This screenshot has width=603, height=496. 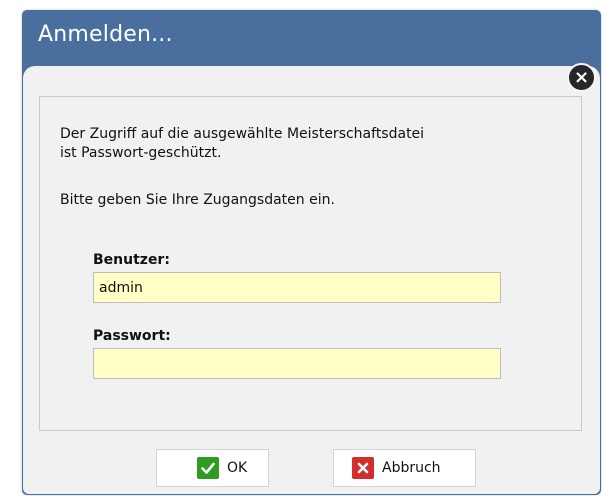 I want to click on ok-button-label: OK, so click(x=237, y=468).